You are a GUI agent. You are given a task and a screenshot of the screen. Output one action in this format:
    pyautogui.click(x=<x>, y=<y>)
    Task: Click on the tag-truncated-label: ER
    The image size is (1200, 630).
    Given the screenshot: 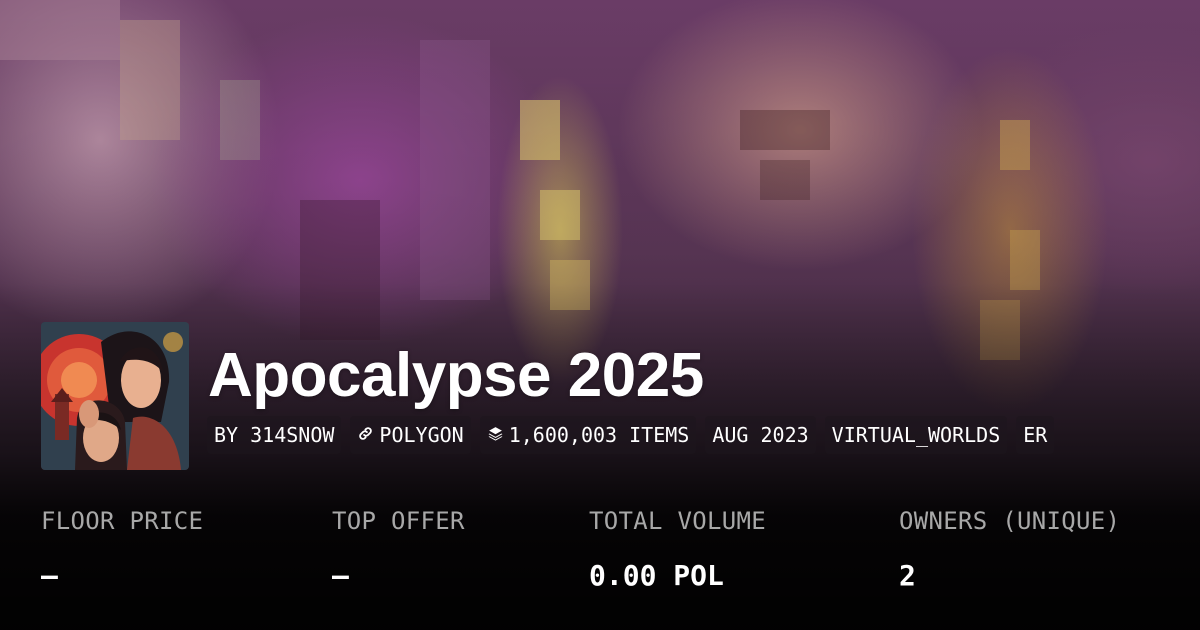 What is the action you would take?
    pyautogui.click(x=1035, y=435)
    